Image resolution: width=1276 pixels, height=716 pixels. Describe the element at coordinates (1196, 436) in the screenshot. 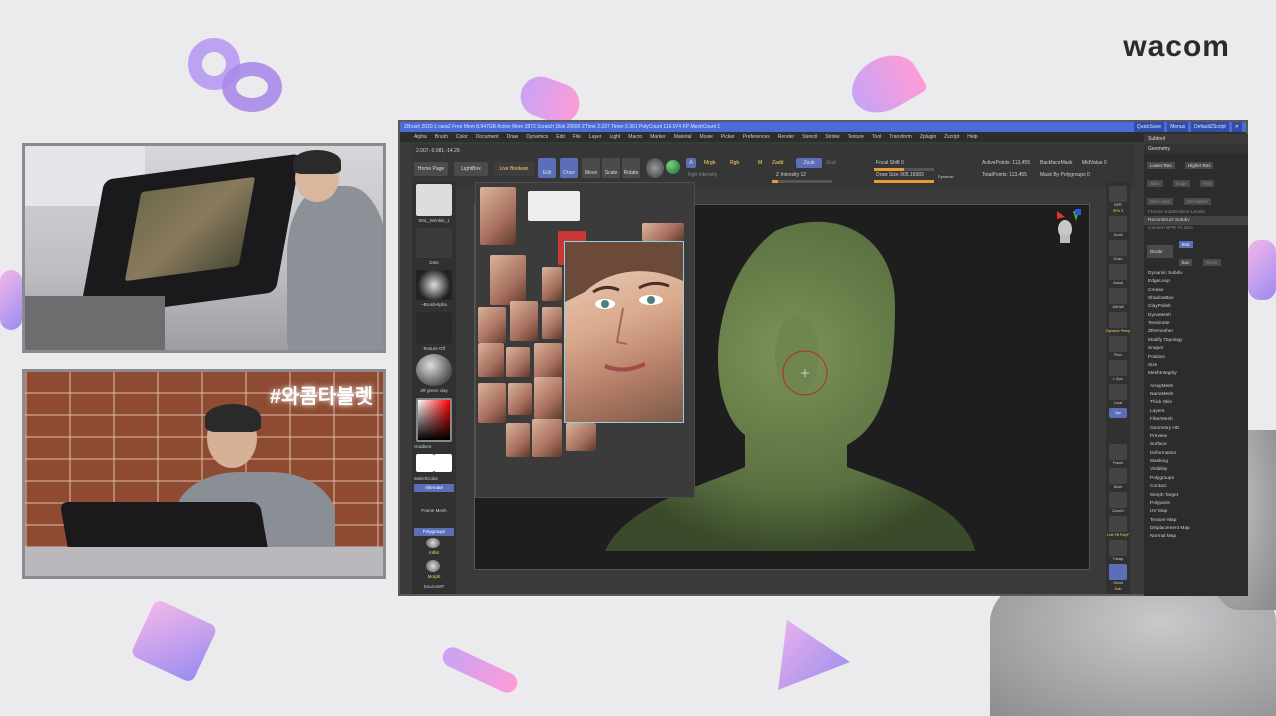

I see `tool-submenu-item: Preview` at that location.